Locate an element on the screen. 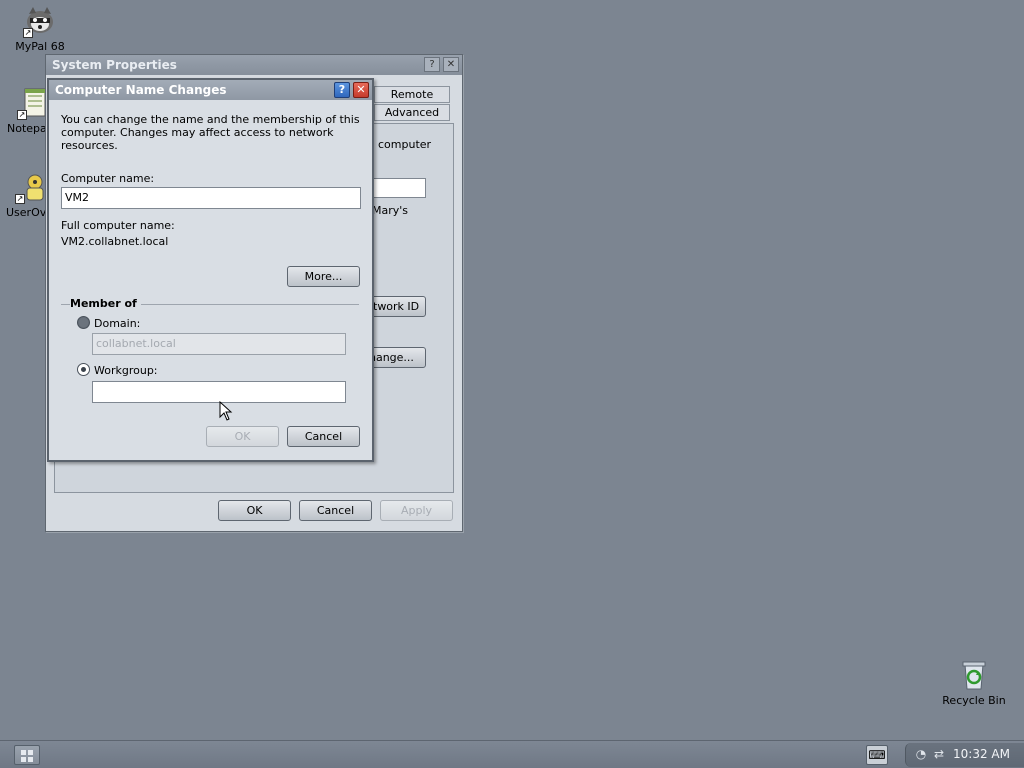 This screenshot has width=1024, height=768. desktop-icon-recycle-bin: Recycle Bin is located at coordinates (974, 682).